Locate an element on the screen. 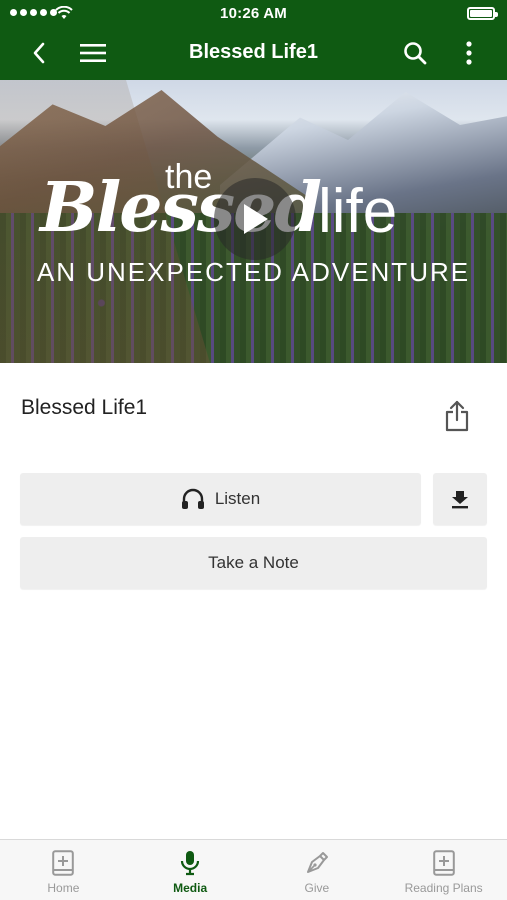 The image size is (507, 900). share-icon is located at coordinates (457, 416).